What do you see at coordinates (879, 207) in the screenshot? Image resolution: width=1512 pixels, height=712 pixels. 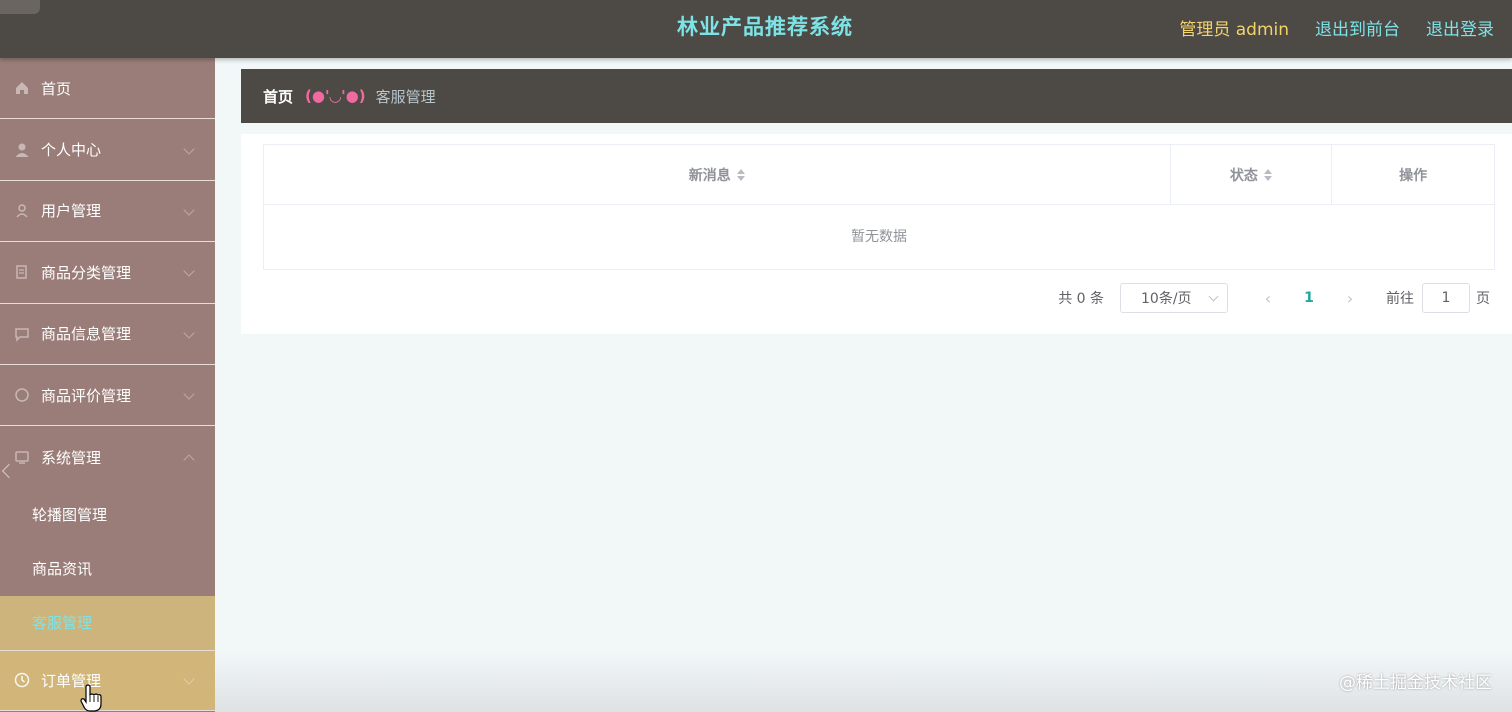 I see `message-table: 新消息 状态 操作 暂无数据` at bounding box center [879, 207].